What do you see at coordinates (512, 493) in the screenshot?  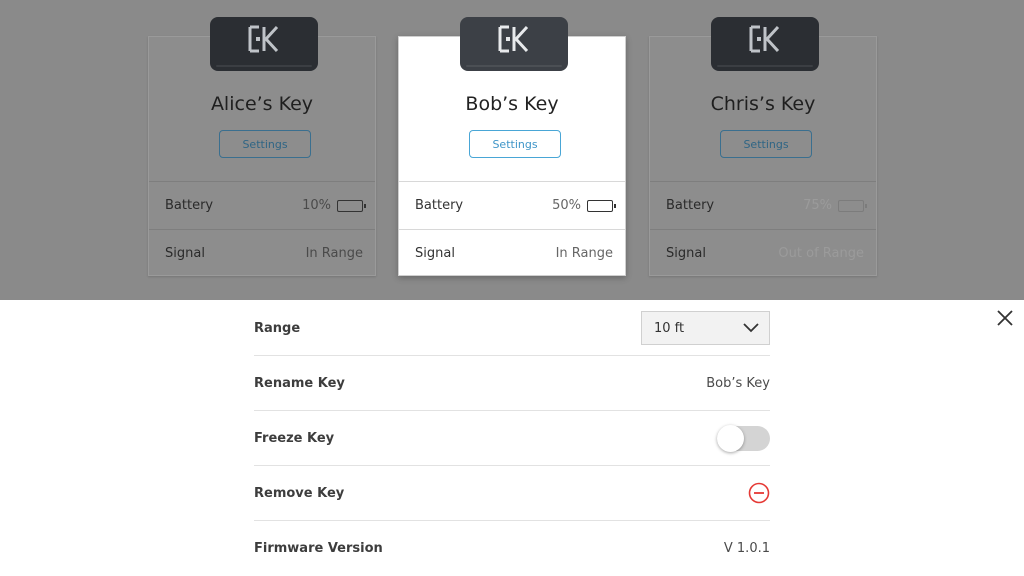 I see `remove-row: Remove Key` at bounding box center [512, 493].